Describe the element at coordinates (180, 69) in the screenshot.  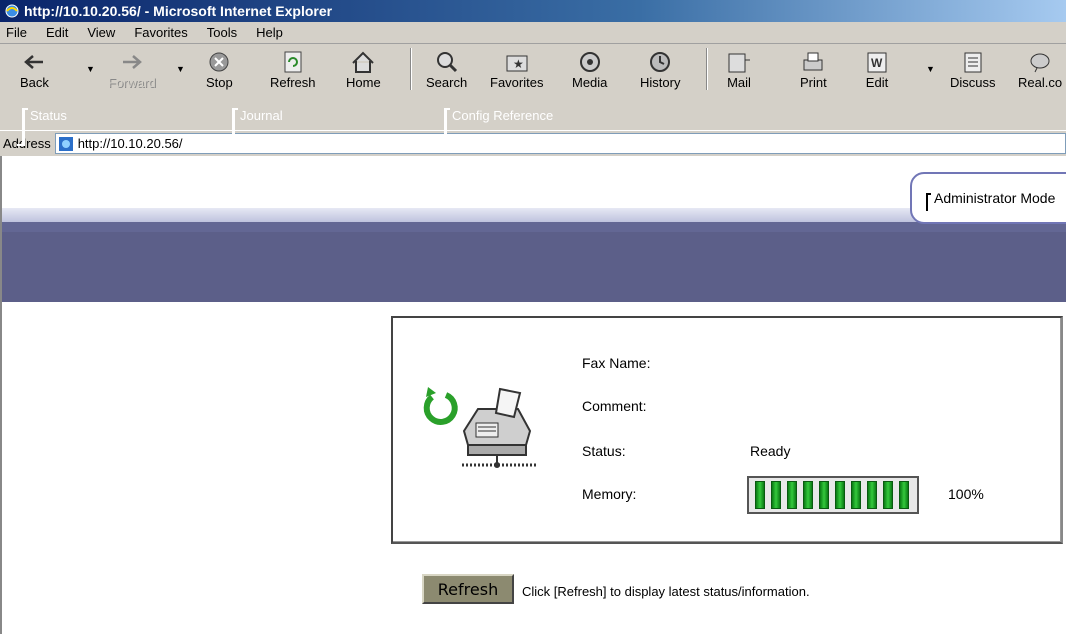
I see `forward-dropdown-icon: ▼` at that location.